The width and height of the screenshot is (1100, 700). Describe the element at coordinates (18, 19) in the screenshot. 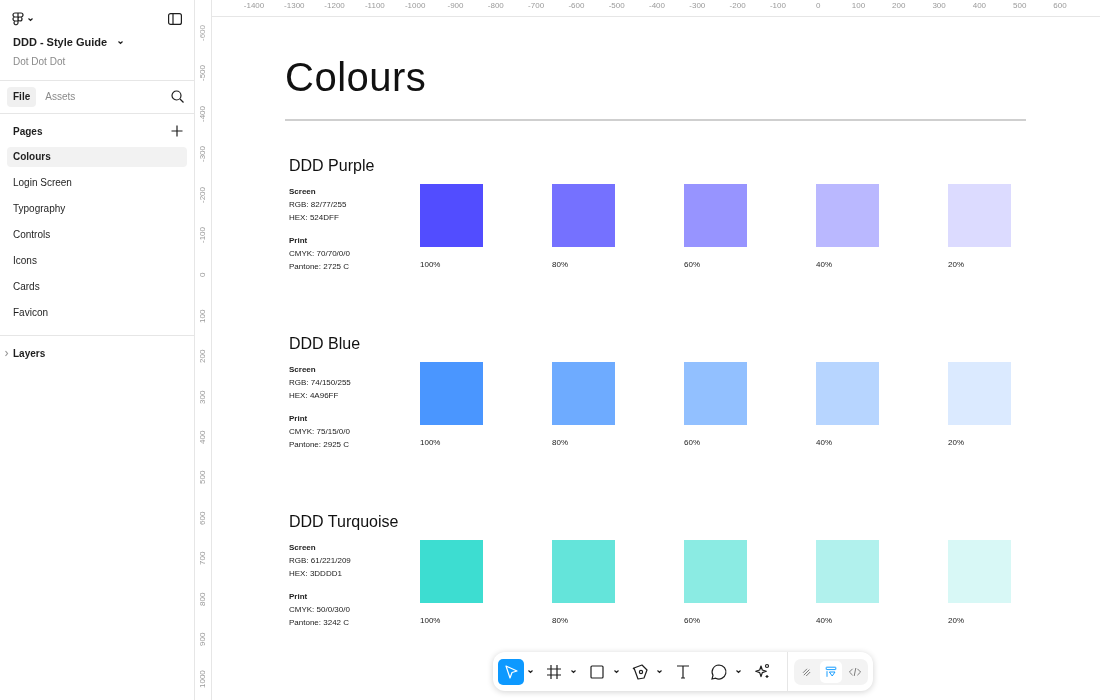

I see `logo-icon` at that location.